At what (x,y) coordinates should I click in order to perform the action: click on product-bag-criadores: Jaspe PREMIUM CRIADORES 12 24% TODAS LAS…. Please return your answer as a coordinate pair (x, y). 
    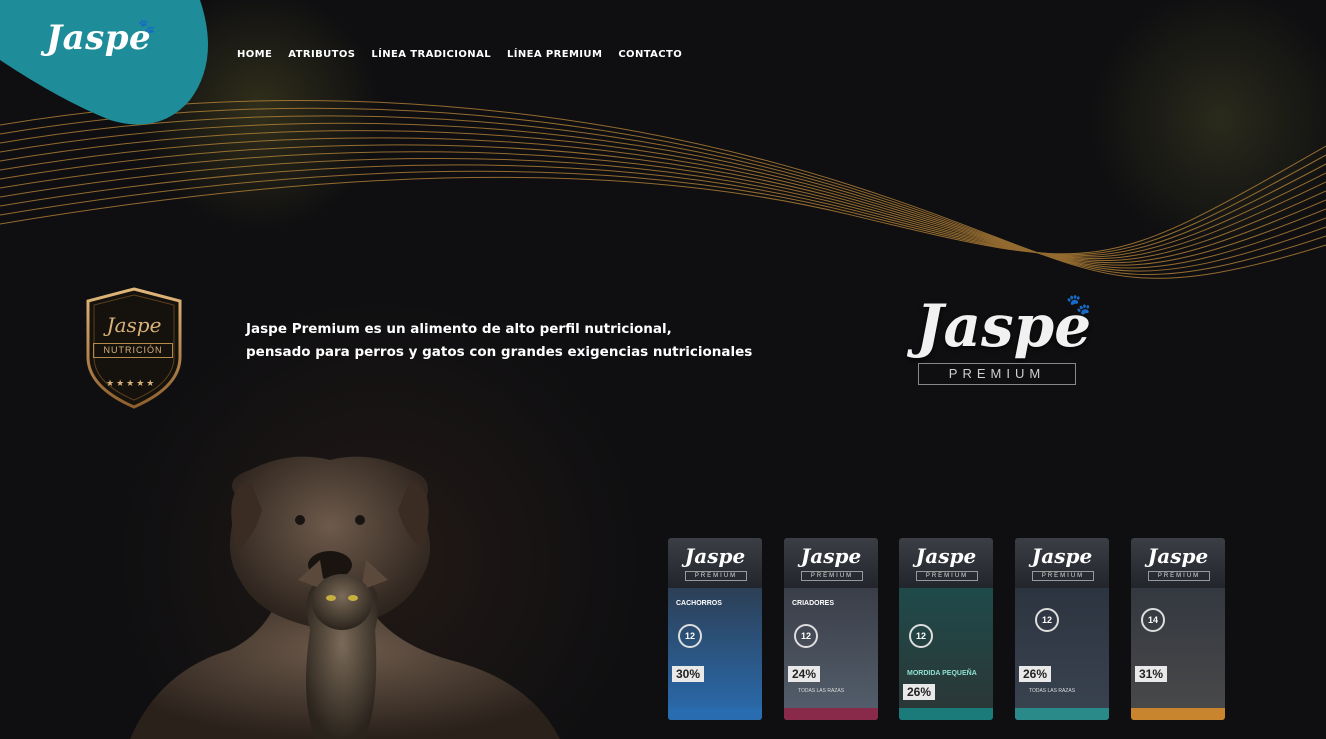
    Looking at the image, I should click on (831, 629).